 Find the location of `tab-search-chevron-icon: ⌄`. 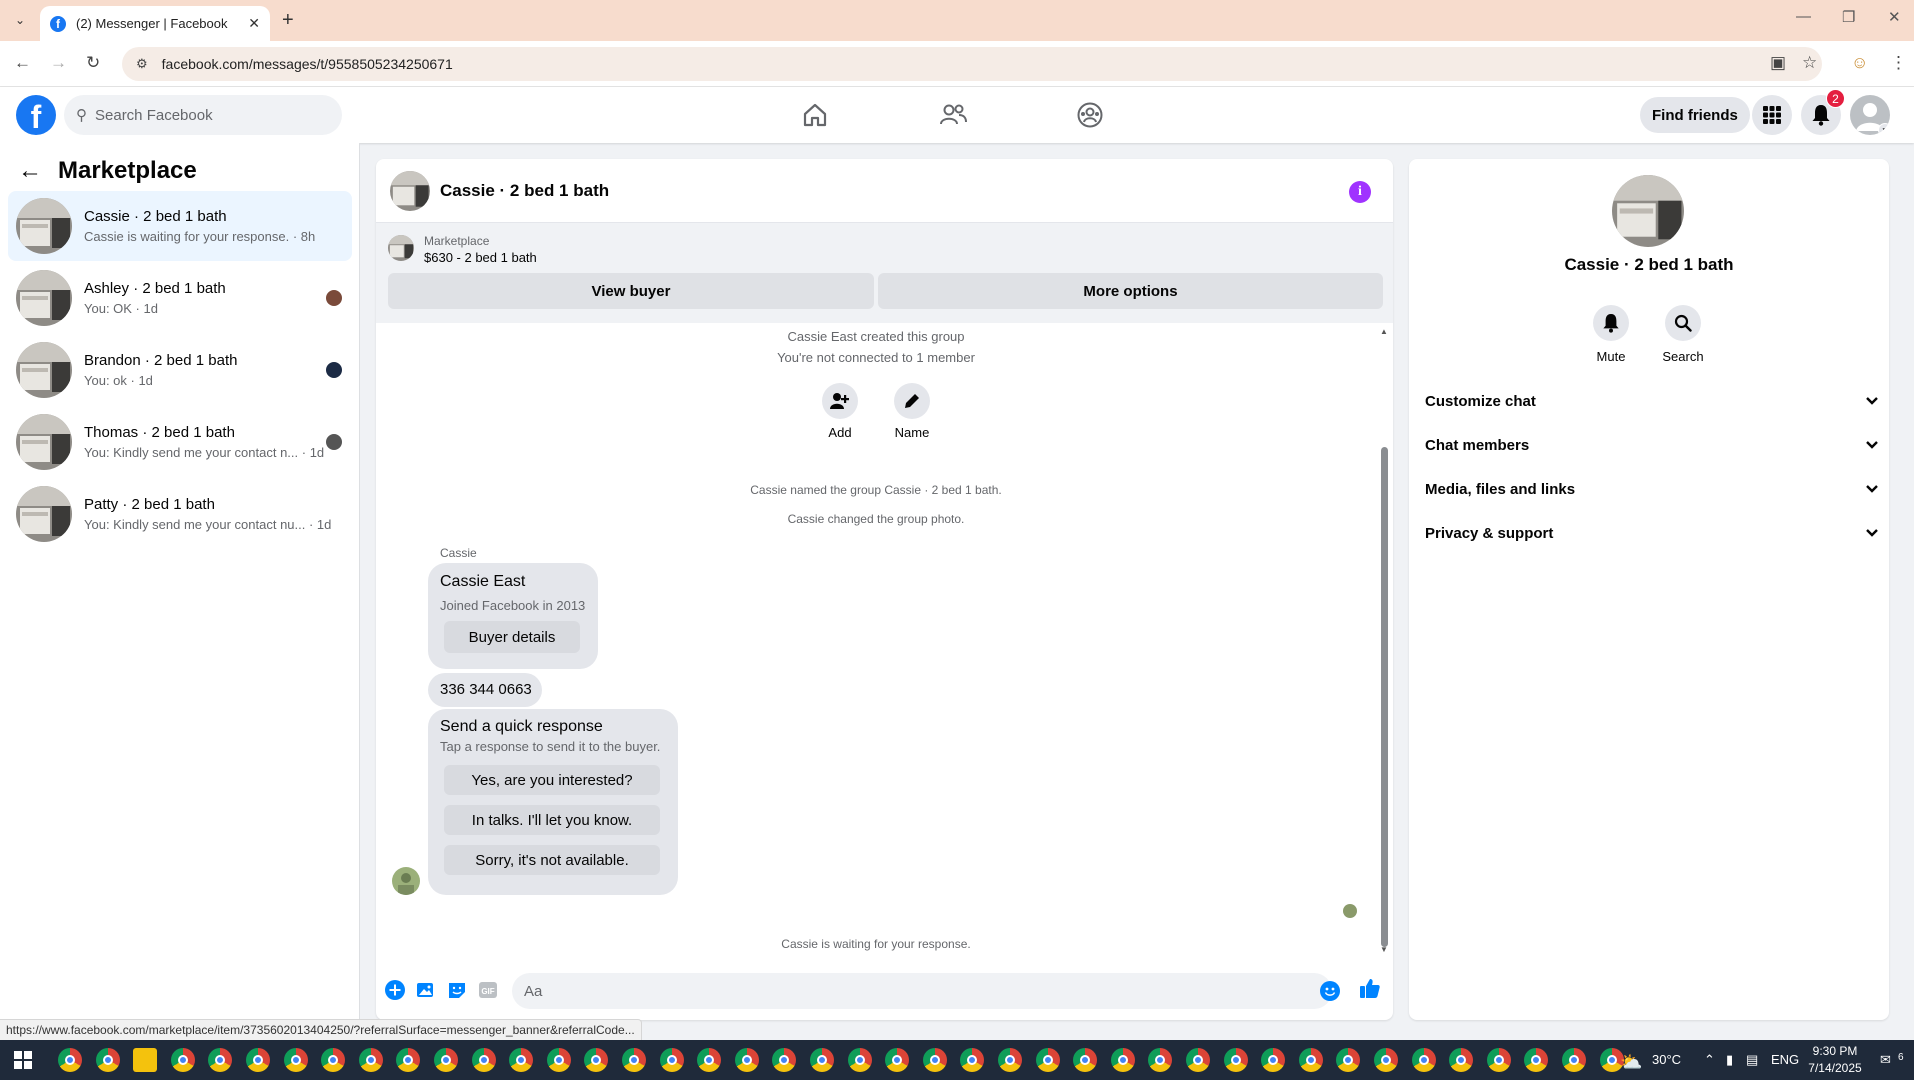

tab-search-chevron-icon: ⌄ is located at coordinates (20, 20).